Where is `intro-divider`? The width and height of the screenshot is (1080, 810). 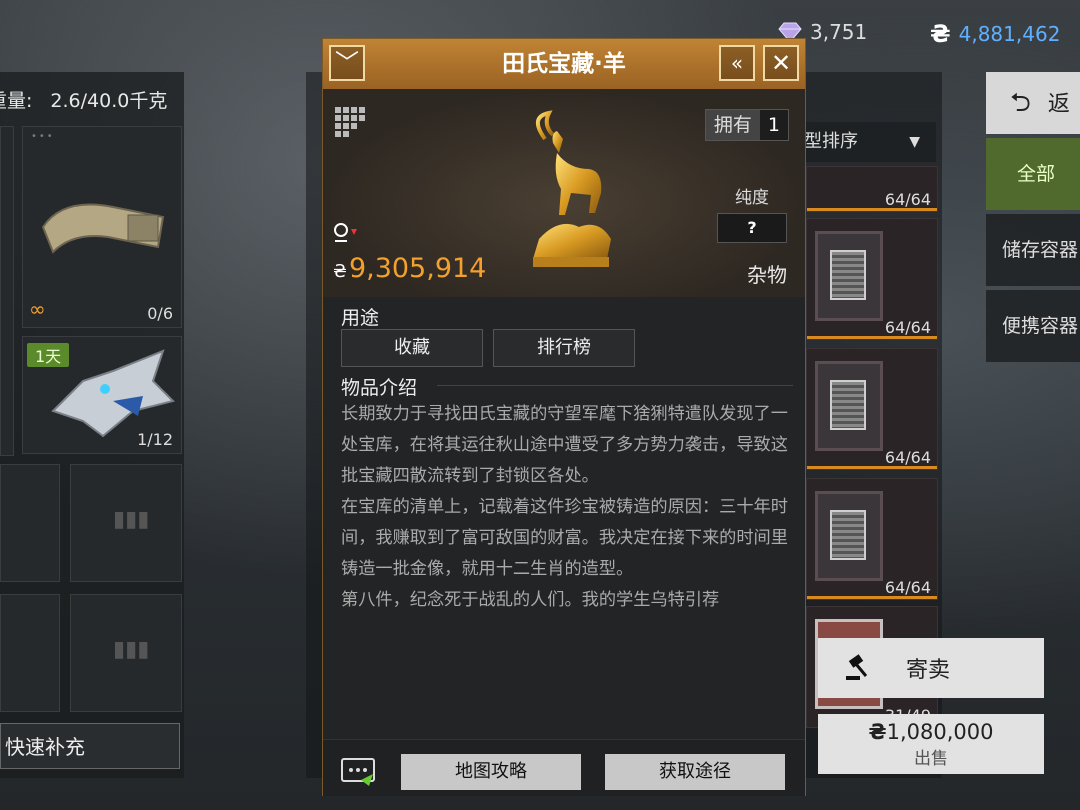
intro-divider is located at coordinates (615, 385).